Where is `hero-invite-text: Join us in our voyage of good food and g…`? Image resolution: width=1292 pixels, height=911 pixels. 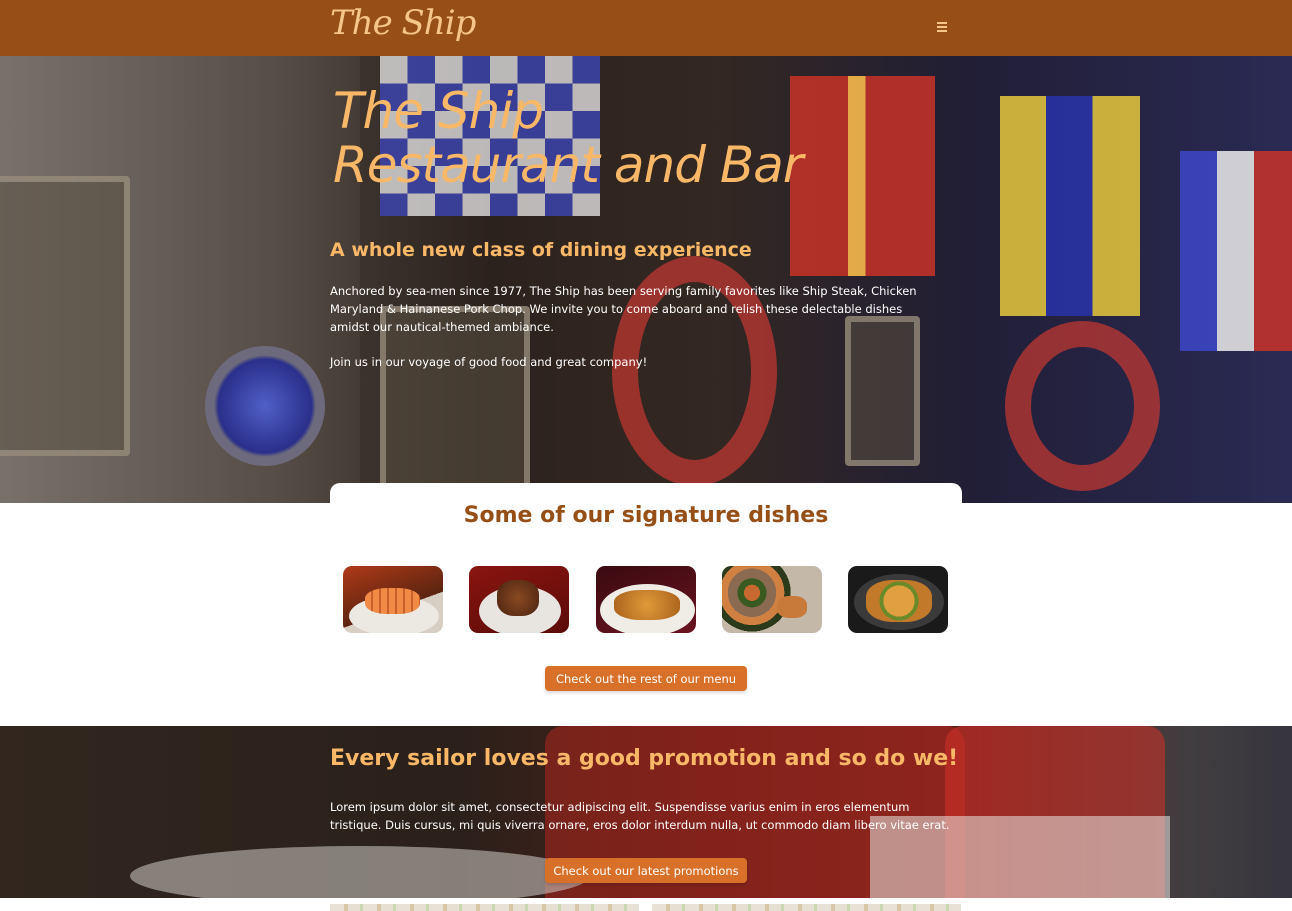
hero-invite-text: Join us in our voyage of good food and g… is located at coordinates (489, 362).